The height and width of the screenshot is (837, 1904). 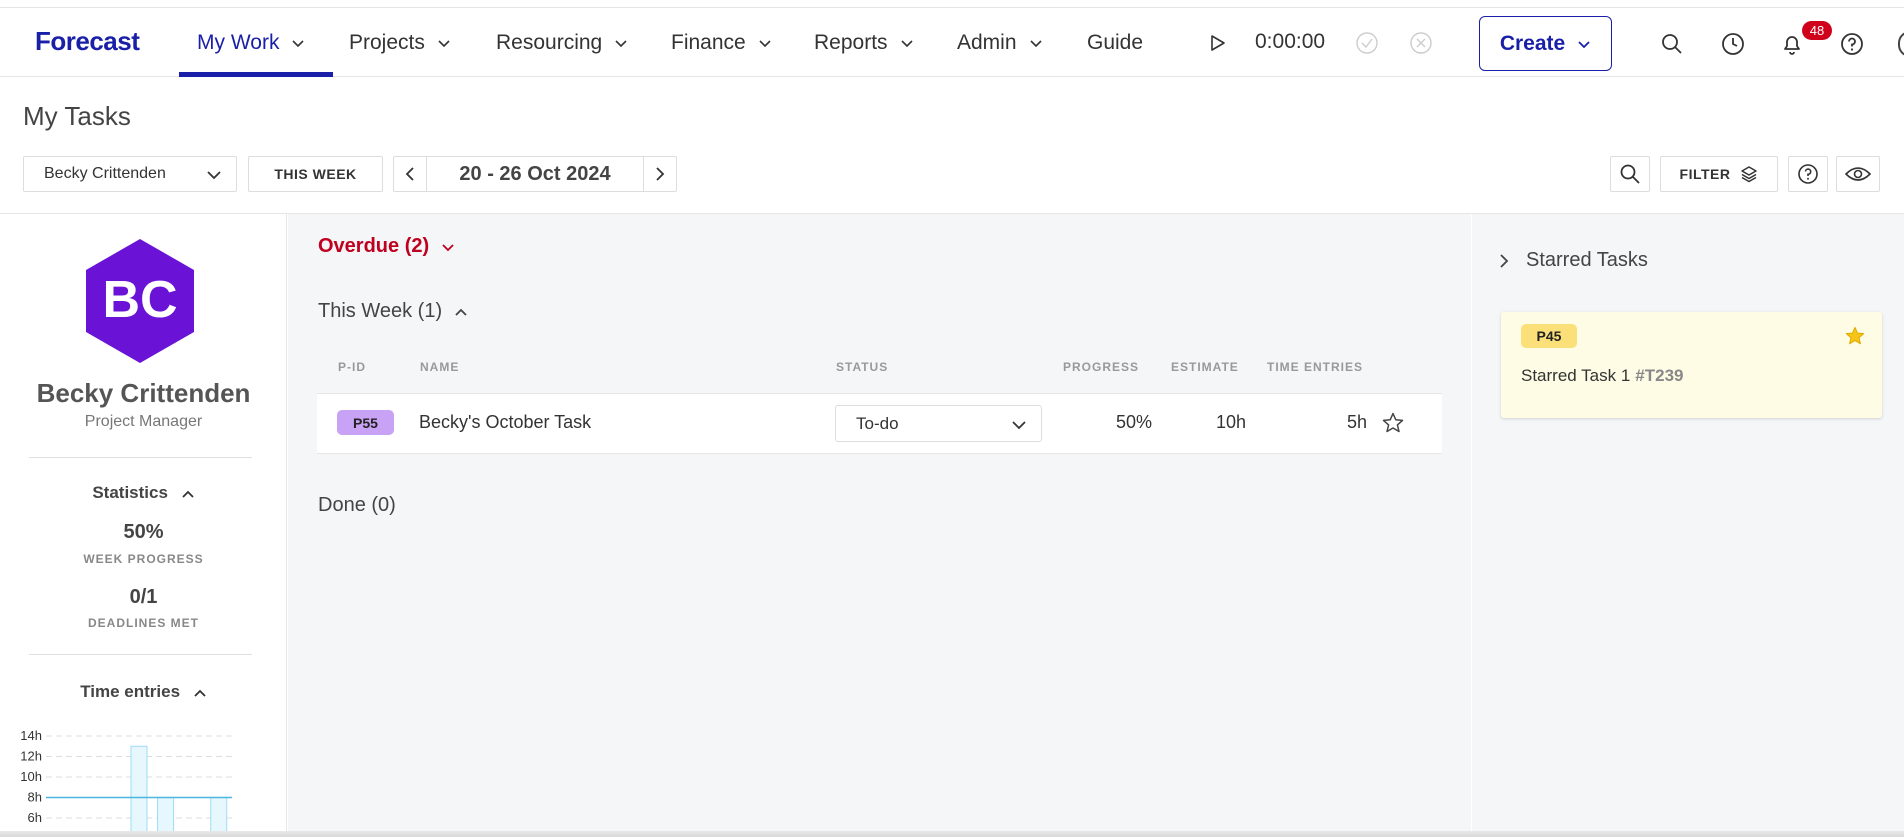 What do you see at coordinates (126, 782) in the screenshot?
I see `time-entries-chart: 14h 12h 10h 8h 6h` at bounding box center [126, 782].